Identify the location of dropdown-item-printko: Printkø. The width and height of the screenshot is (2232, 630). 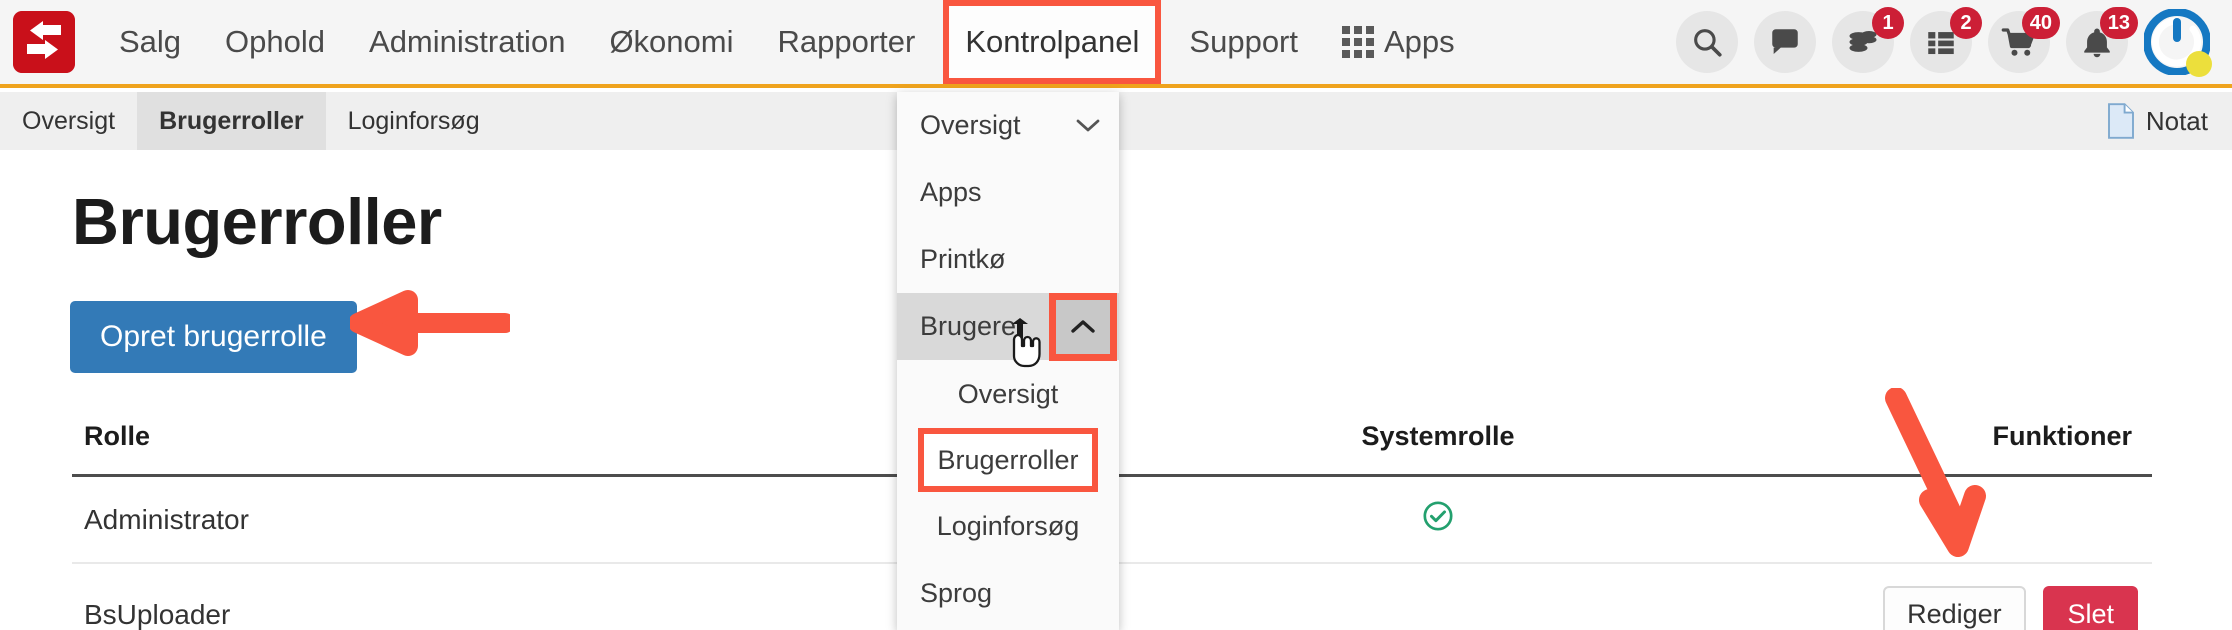
(1008, 259).